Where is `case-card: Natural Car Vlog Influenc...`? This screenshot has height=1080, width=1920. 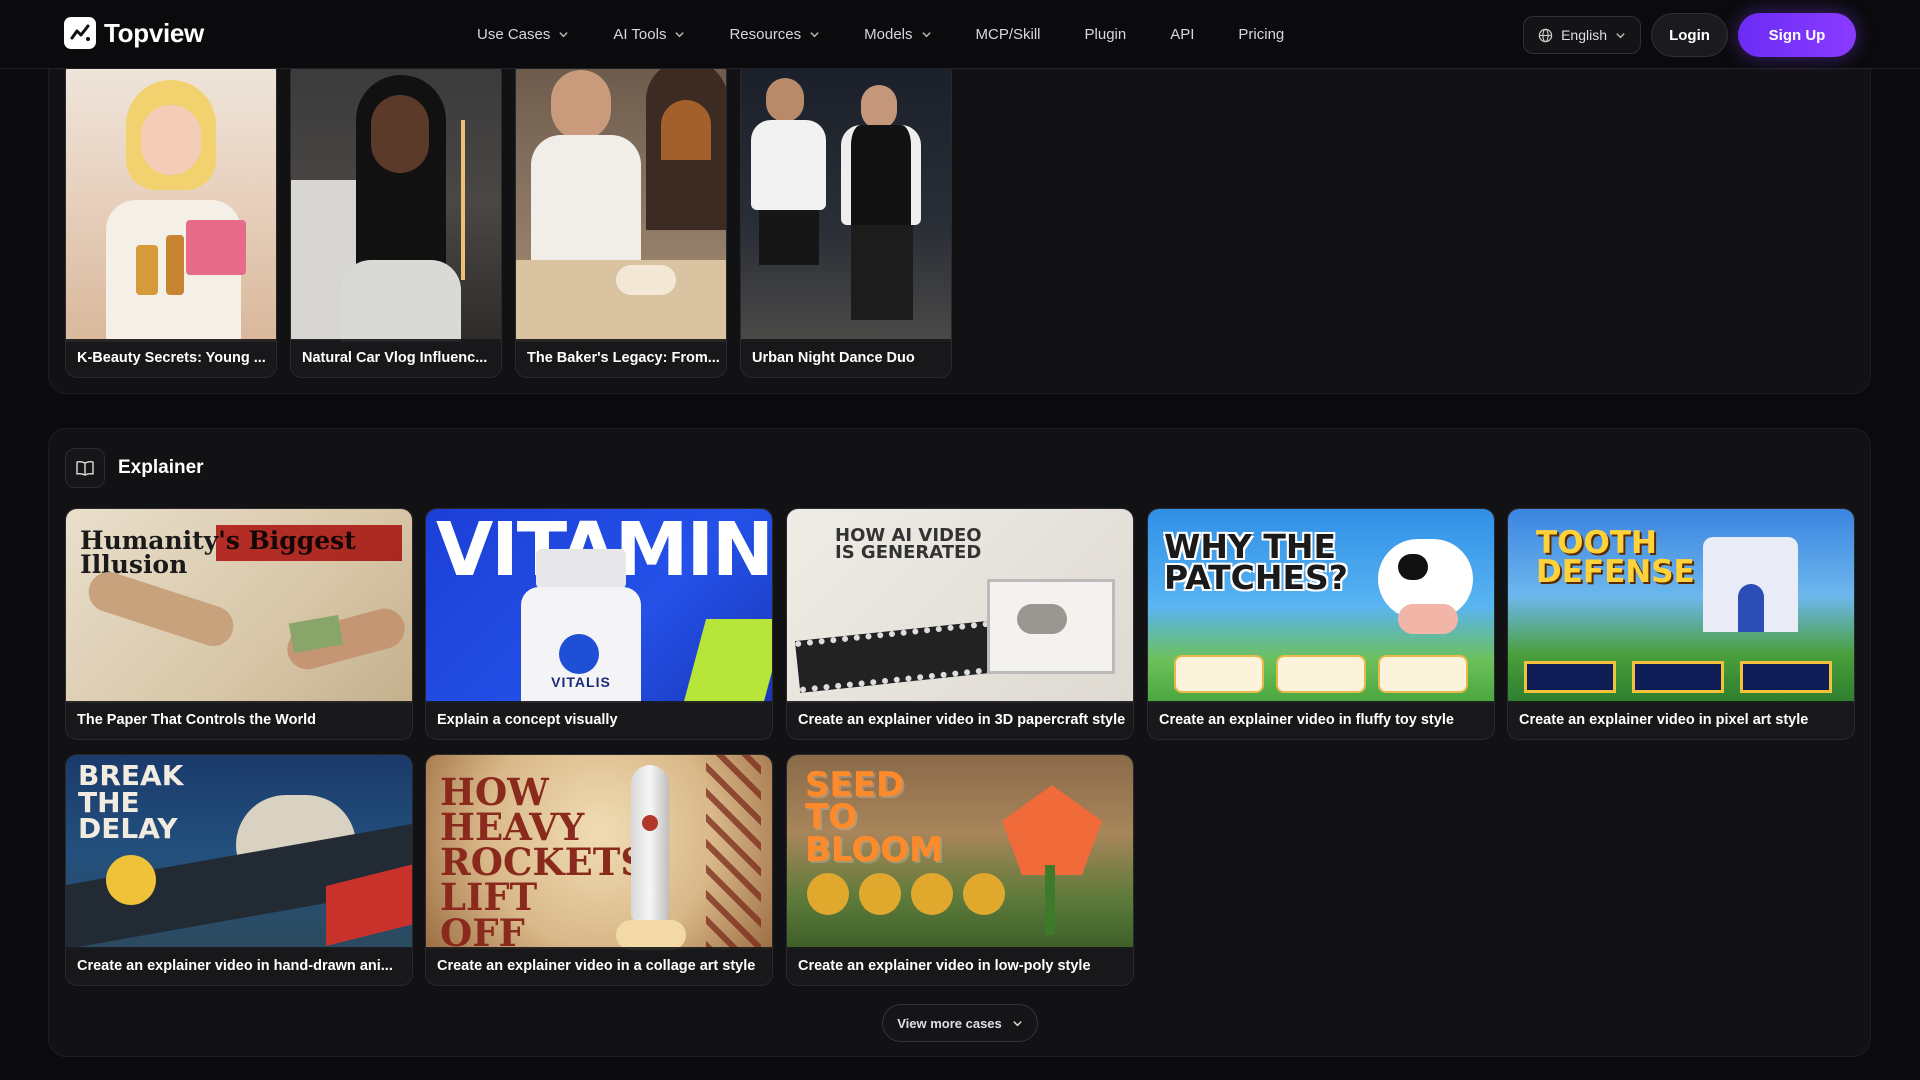 case-card: Natural Car Vlog Influenc... is located at coordinates (396, 218).